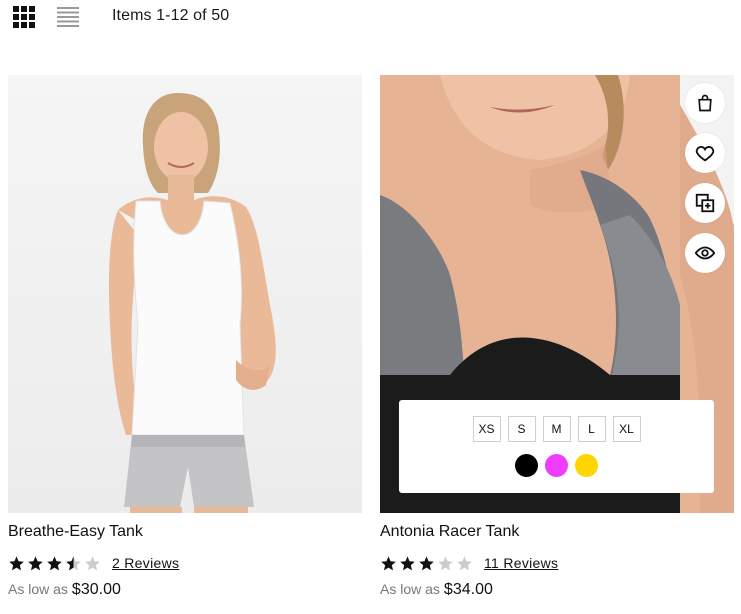 The image size is (741, 614). Describe the element at coordinates (521, 563) in the screenshot. I see `reviews-link: 11 Reviews` at that location.